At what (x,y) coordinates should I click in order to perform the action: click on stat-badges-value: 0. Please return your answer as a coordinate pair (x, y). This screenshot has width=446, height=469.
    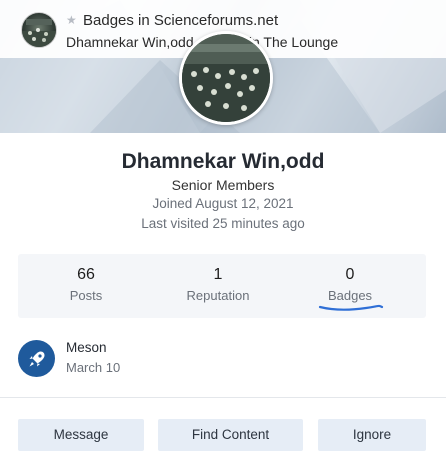
    Looking at the image, I should click on (350, 274).